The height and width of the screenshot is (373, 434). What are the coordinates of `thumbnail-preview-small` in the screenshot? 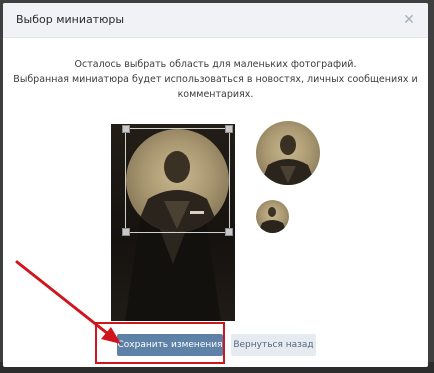 It's located at (272, 216).